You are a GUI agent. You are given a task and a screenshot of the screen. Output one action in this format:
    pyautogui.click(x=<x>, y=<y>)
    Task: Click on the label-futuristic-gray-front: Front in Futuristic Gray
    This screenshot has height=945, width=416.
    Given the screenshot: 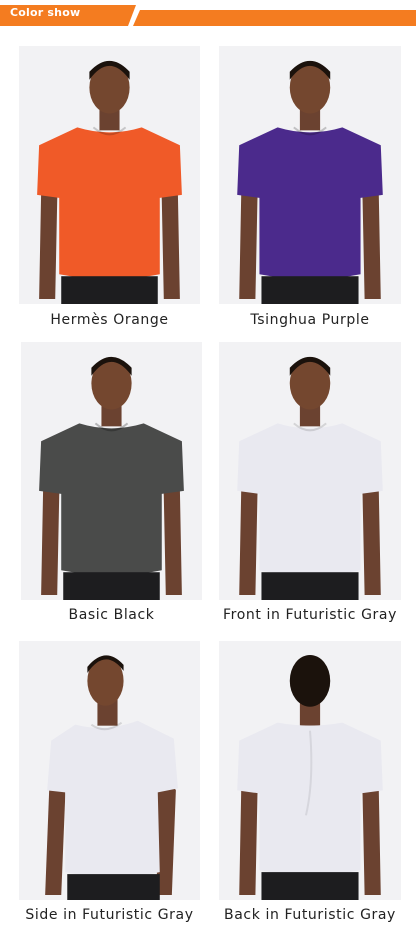 What is the action you would take?
    pyautogui.click(x=310, y=615)
    